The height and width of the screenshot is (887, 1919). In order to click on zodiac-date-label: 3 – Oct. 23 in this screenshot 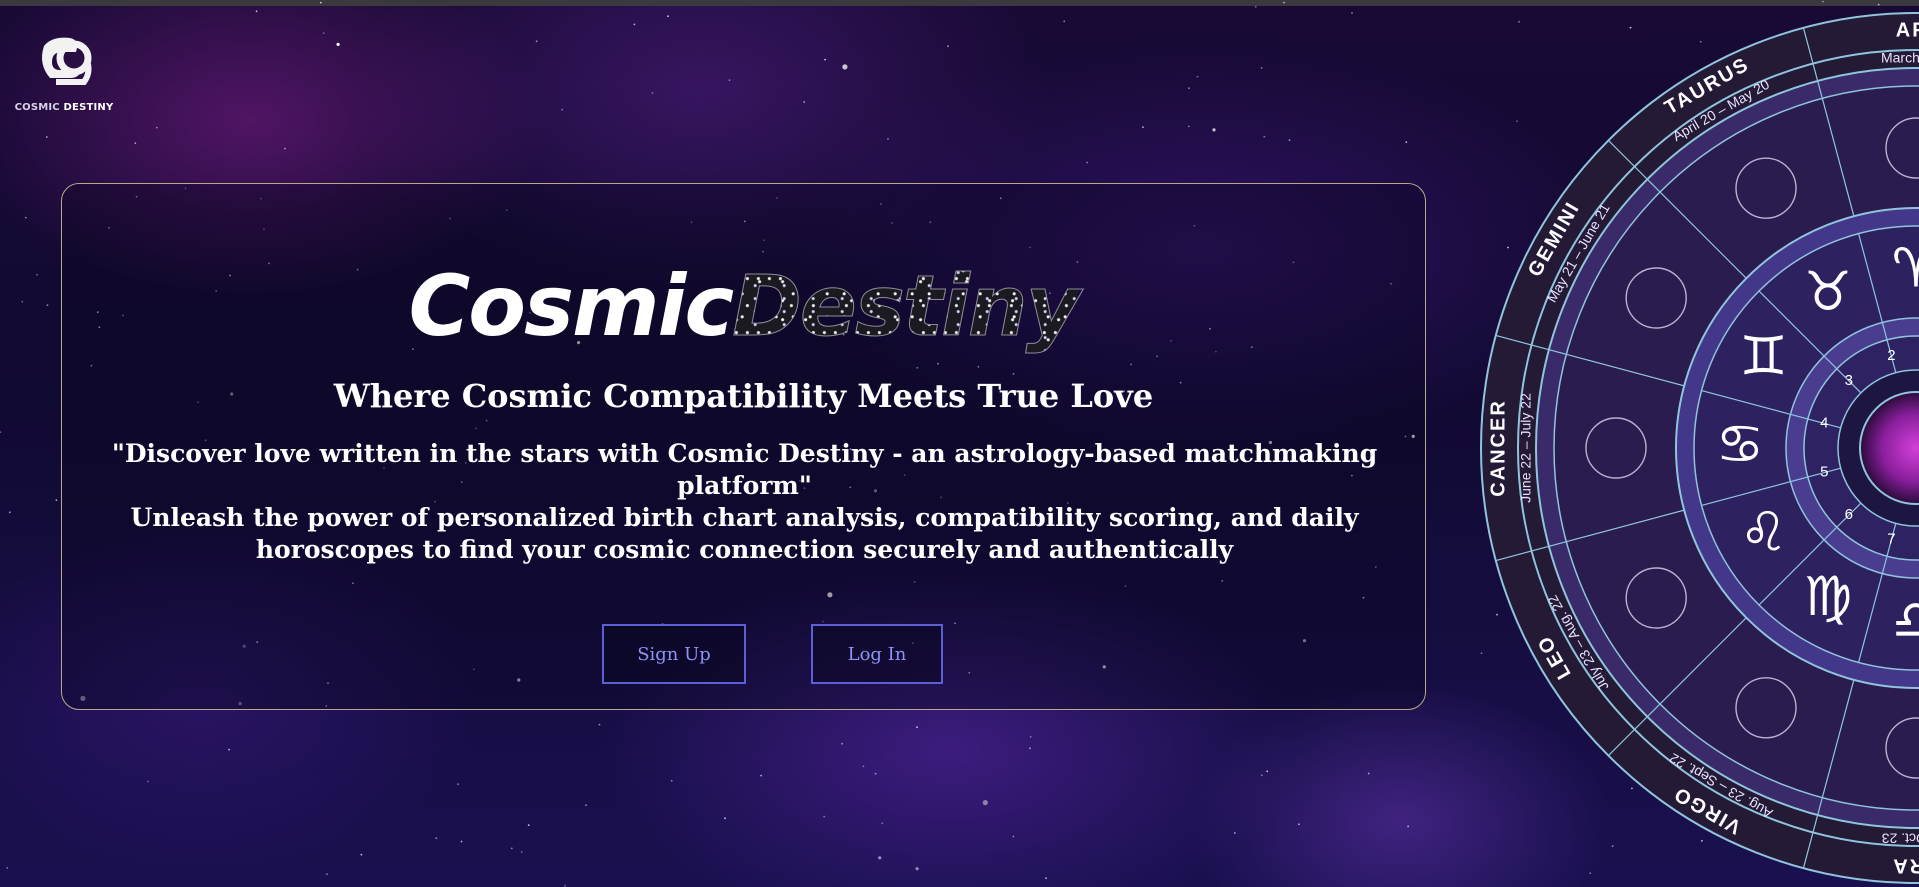, I will do `click(1900, 838)`.